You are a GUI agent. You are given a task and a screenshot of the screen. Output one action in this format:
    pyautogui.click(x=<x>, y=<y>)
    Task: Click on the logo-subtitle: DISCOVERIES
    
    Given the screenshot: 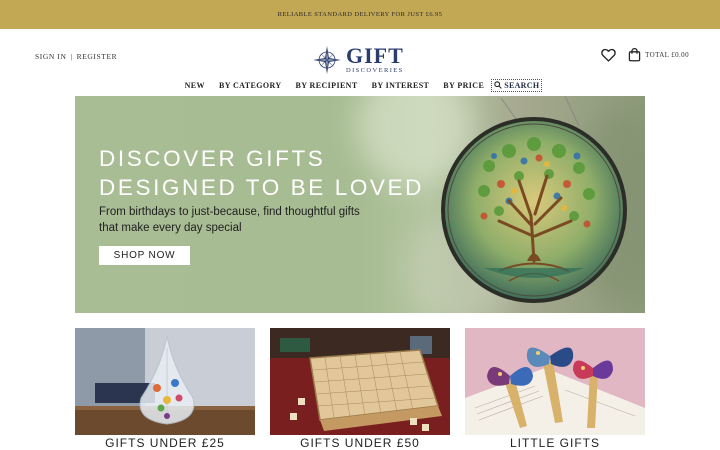 What is the action you would take?
    pyautogui.click(x=375, y=71)
    